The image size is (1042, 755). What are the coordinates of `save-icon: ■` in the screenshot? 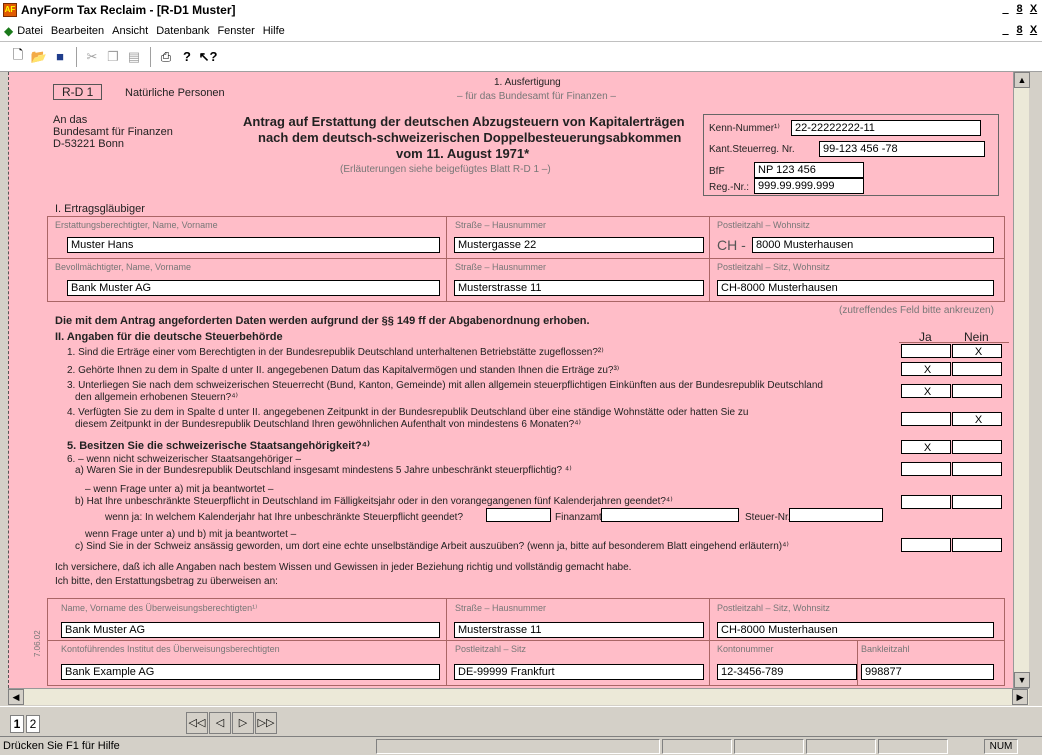 It's located at (60, 57).